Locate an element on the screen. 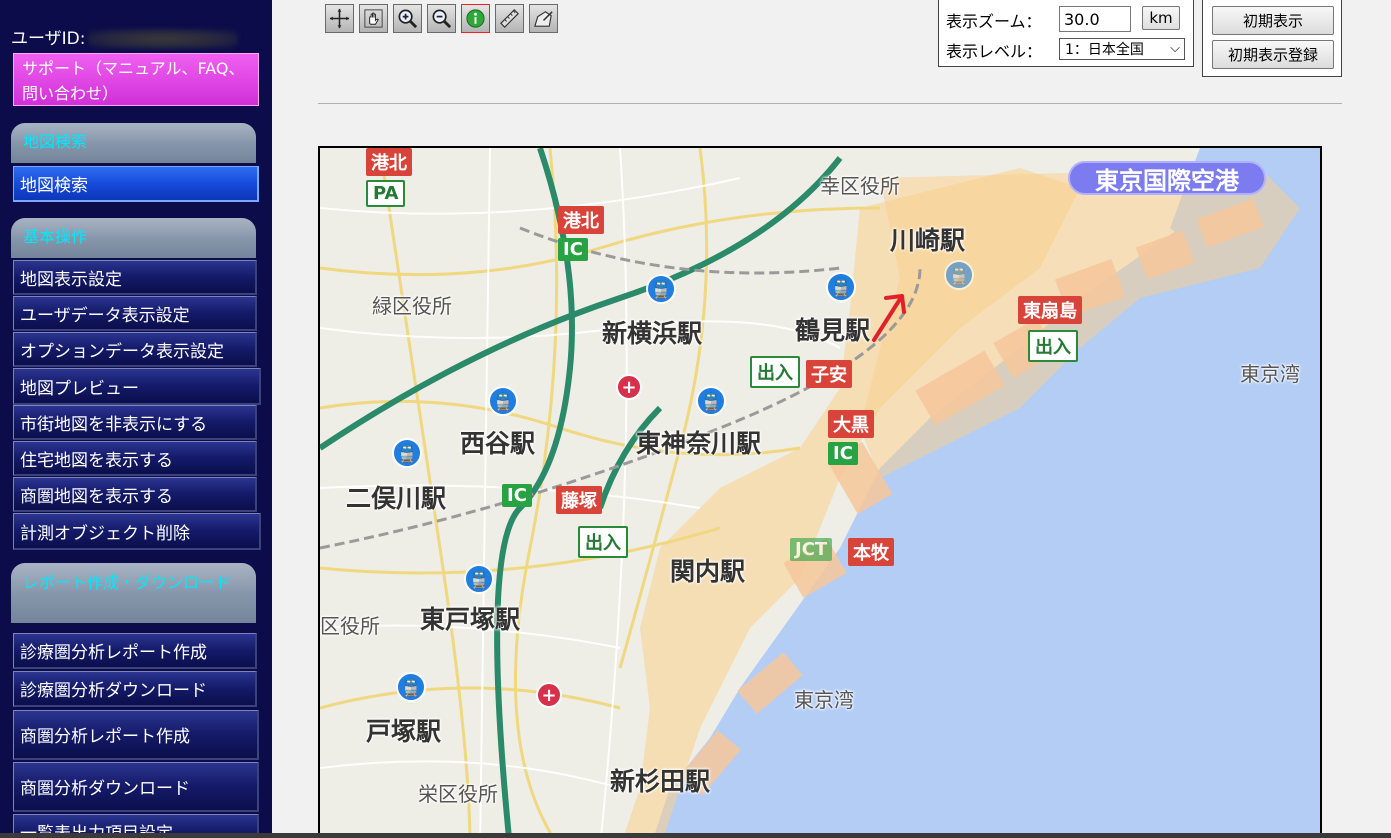 The image size is (1391, 838). support-button: サポート（マニュアル、FAQ、問い合わせ） is located at coordinates (136, 79).